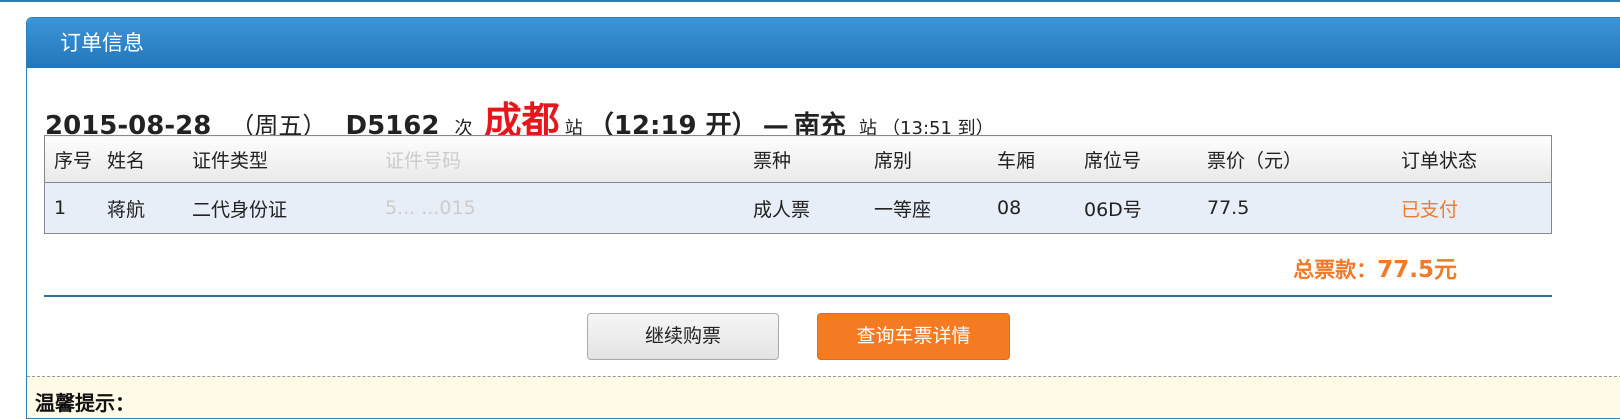  Describe the element at coordinates (71, 208) in the screenshot. I see `cell-no: 1` at that location.